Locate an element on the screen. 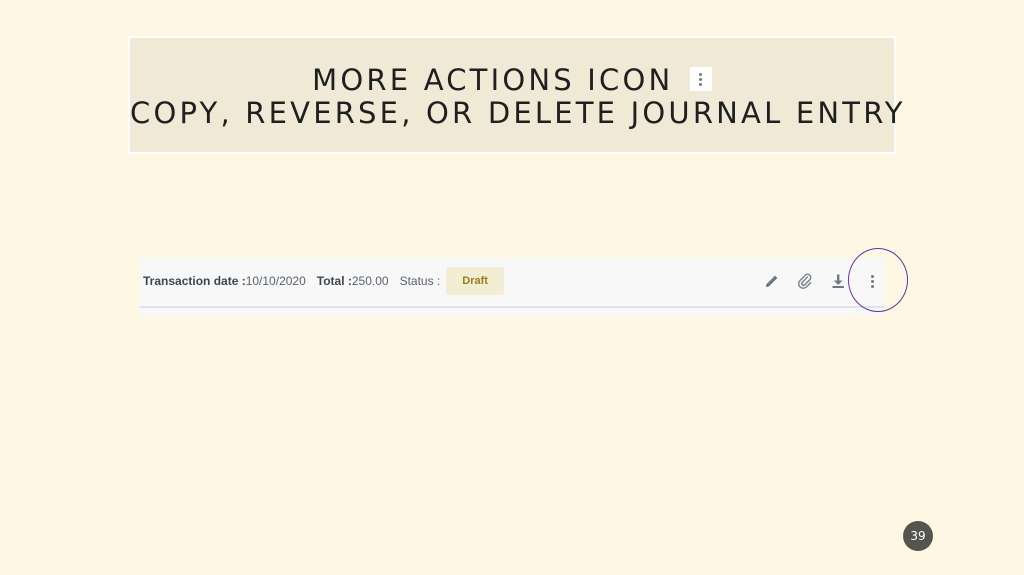 This screenshot has width=1024, height=575. pencil-icon is located at coordinates (772, 281).